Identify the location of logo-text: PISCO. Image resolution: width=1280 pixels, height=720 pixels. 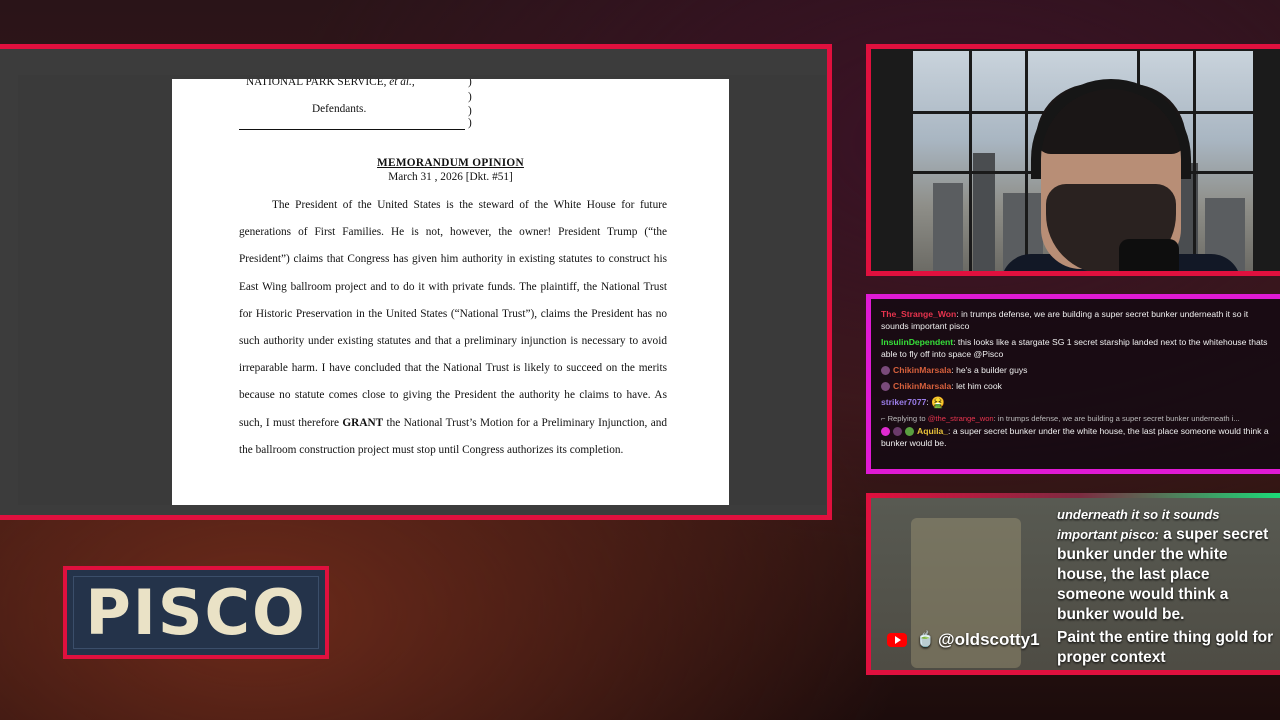
(196, 612).